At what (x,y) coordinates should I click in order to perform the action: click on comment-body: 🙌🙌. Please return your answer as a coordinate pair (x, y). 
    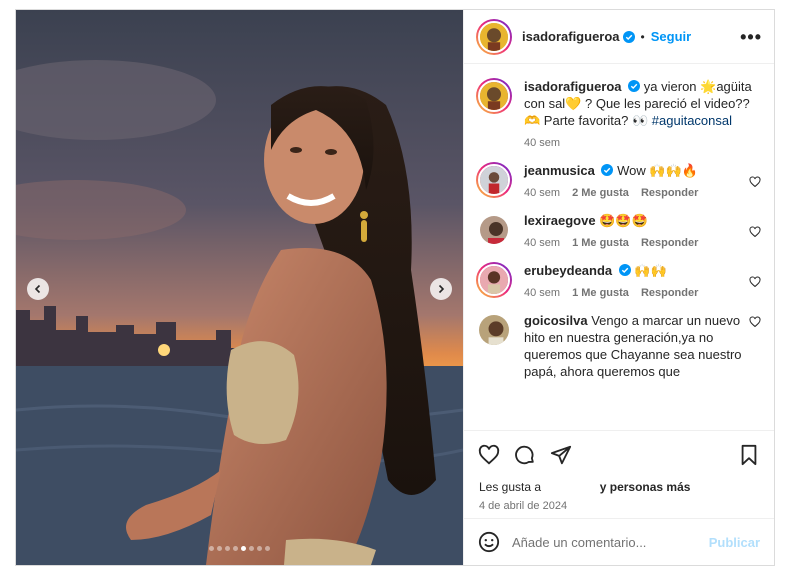
    Looking at the image, I should click on (650, 270).